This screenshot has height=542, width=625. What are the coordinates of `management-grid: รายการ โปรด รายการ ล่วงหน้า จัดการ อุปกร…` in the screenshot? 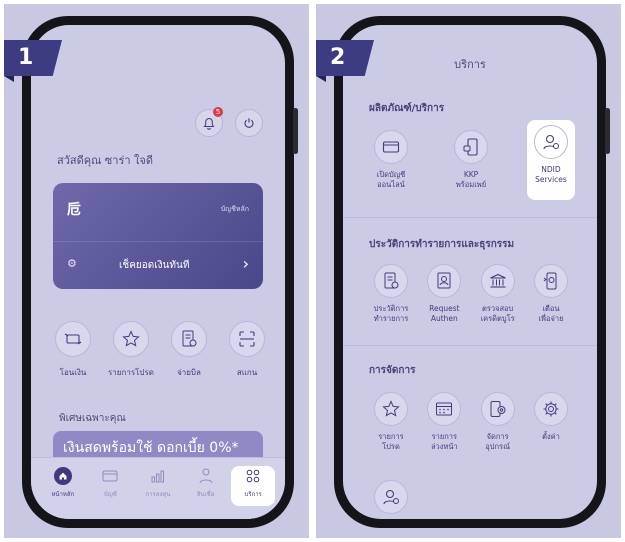 It's located at (471, 419).